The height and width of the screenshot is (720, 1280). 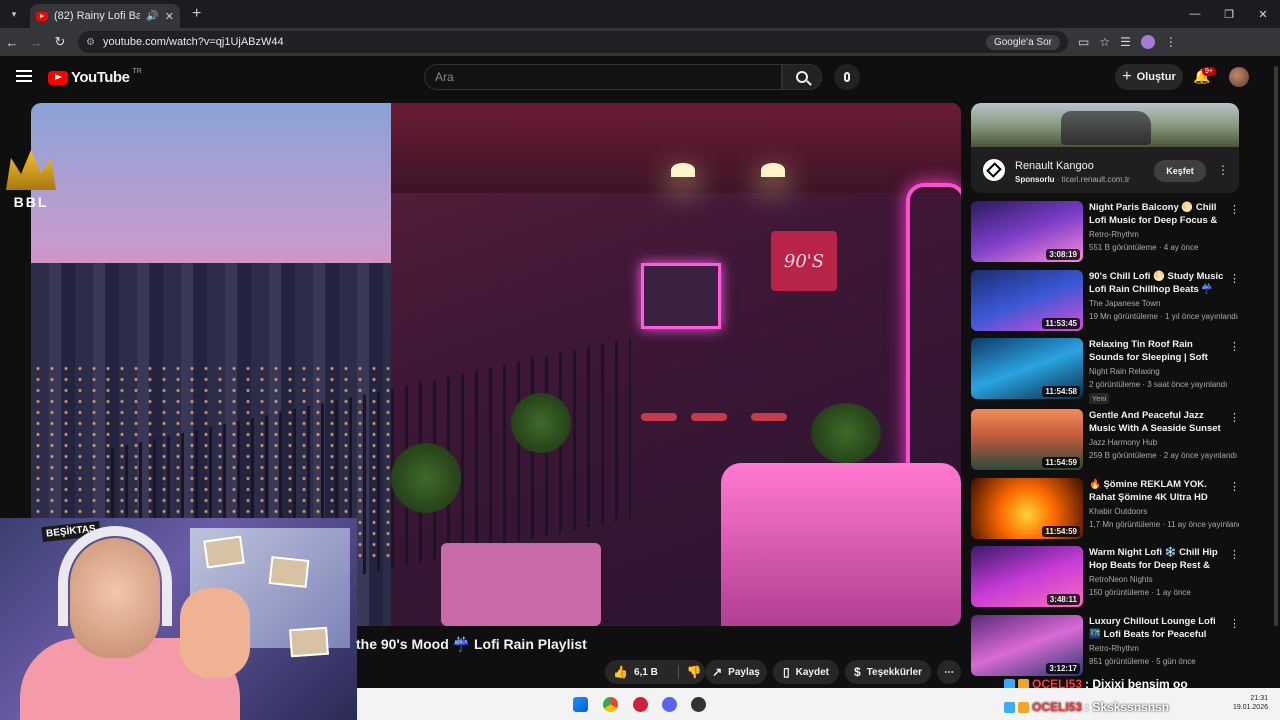 What do you see at coordinates (196, 14) in the screenshot?
I see `new-tab-button: +` at bounding box center [196, 14].